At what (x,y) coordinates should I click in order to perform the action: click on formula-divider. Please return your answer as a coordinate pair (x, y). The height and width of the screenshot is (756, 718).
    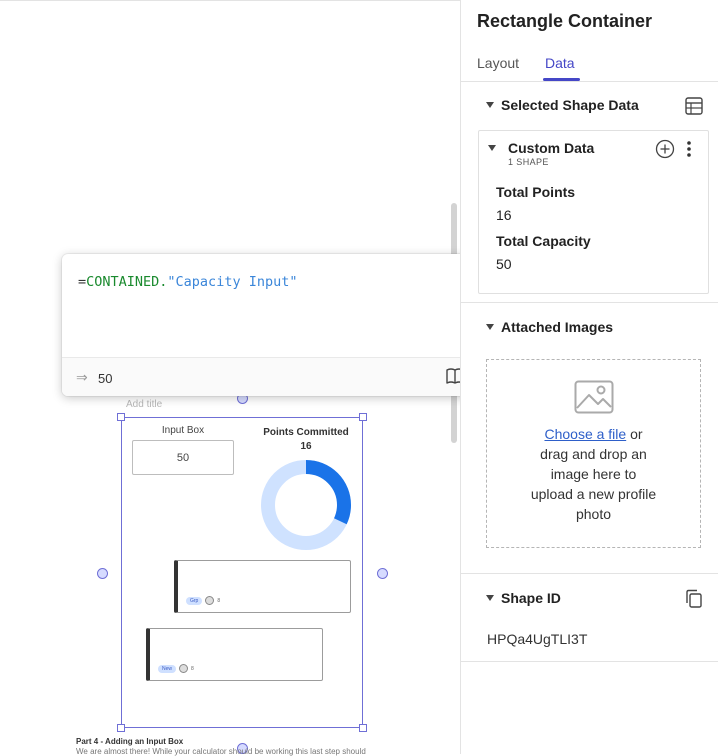
    Looking at the image, I should click on (271, 357).